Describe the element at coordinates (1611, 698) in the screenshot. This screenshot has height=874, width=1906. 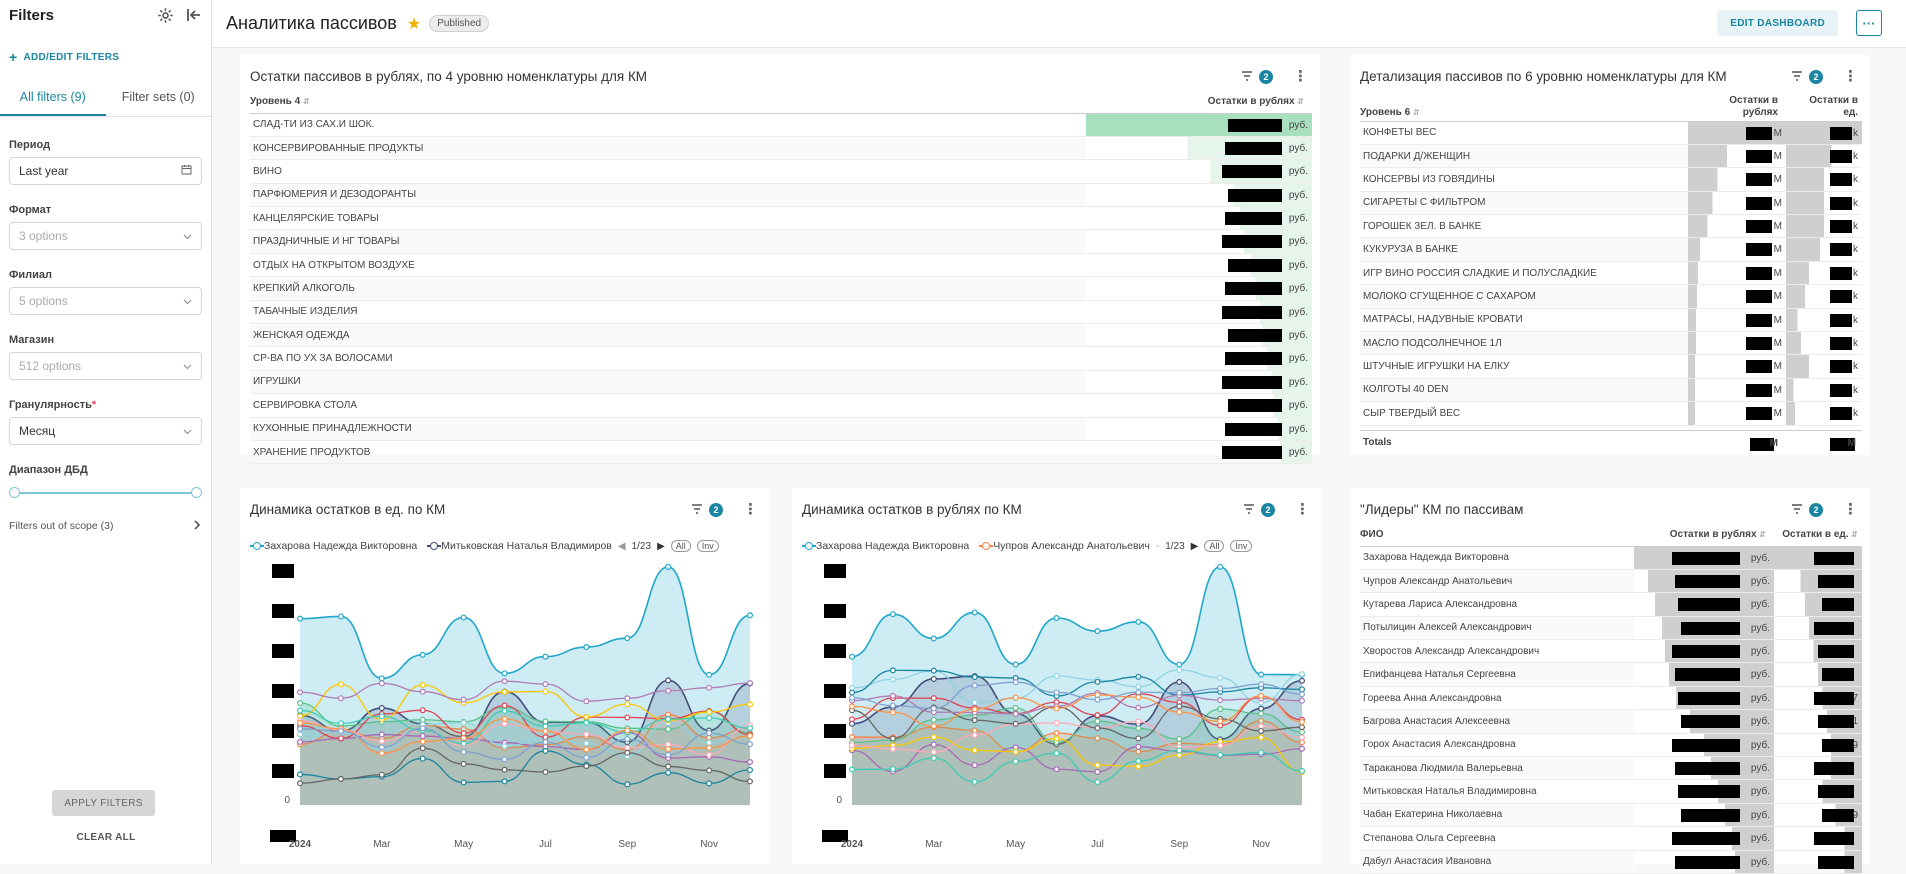
I see `table-row: Гореева Анна Александровна руб. 7` at that location.